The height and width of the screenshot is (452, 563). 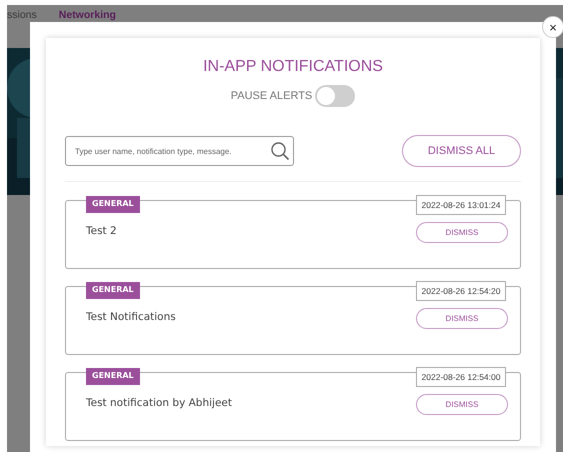 What do you see at coordinates (293, 67) in the screenshot?
I see `dialog-title: IN-APP NOTIFICATIONS` at bounding box center [293, 67].